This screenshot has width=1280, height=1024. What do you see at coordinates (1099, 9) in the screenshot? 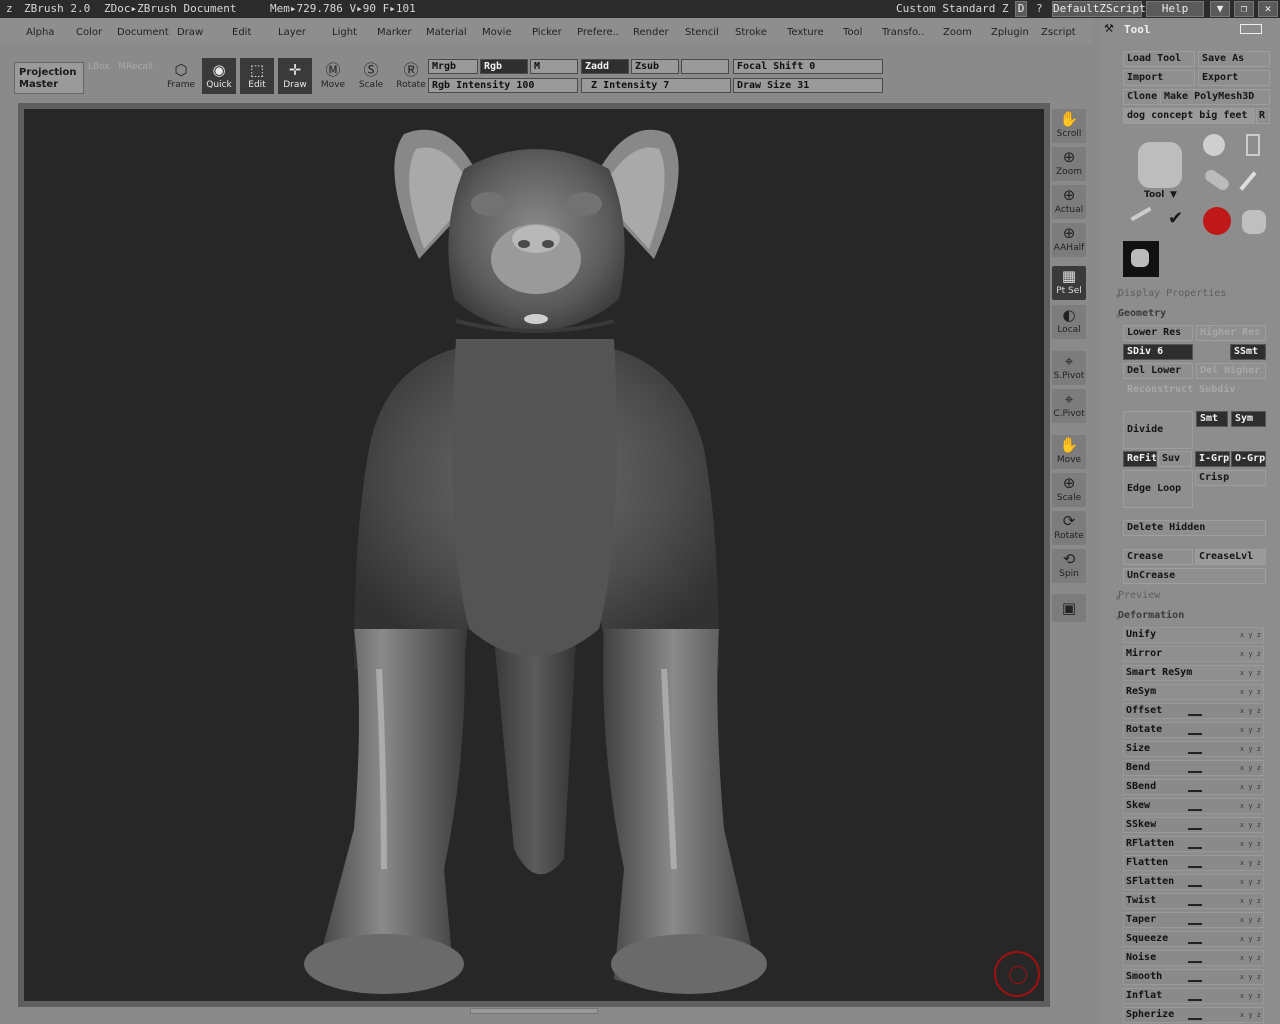
I see `default-zscript-button: DefaultZScript` at bounding box center [1099, 9].